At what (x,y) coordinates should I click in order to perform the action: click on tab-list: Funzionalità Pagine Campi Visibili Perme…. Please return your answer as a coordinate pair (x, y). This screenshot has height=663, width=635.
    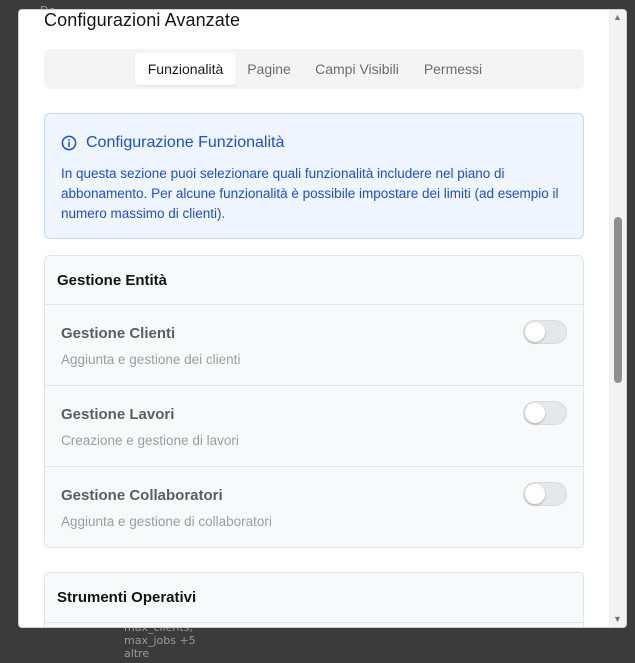
    Looking at the image, I should click on (314, 69).